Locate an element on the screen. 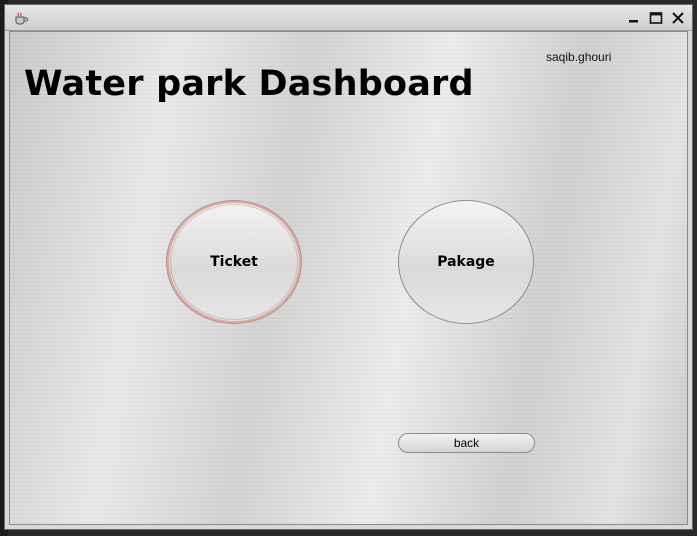 Image resolution: width=697 pixels, height=536 pixels. minimize-icon is located at coordinates (634, 18).